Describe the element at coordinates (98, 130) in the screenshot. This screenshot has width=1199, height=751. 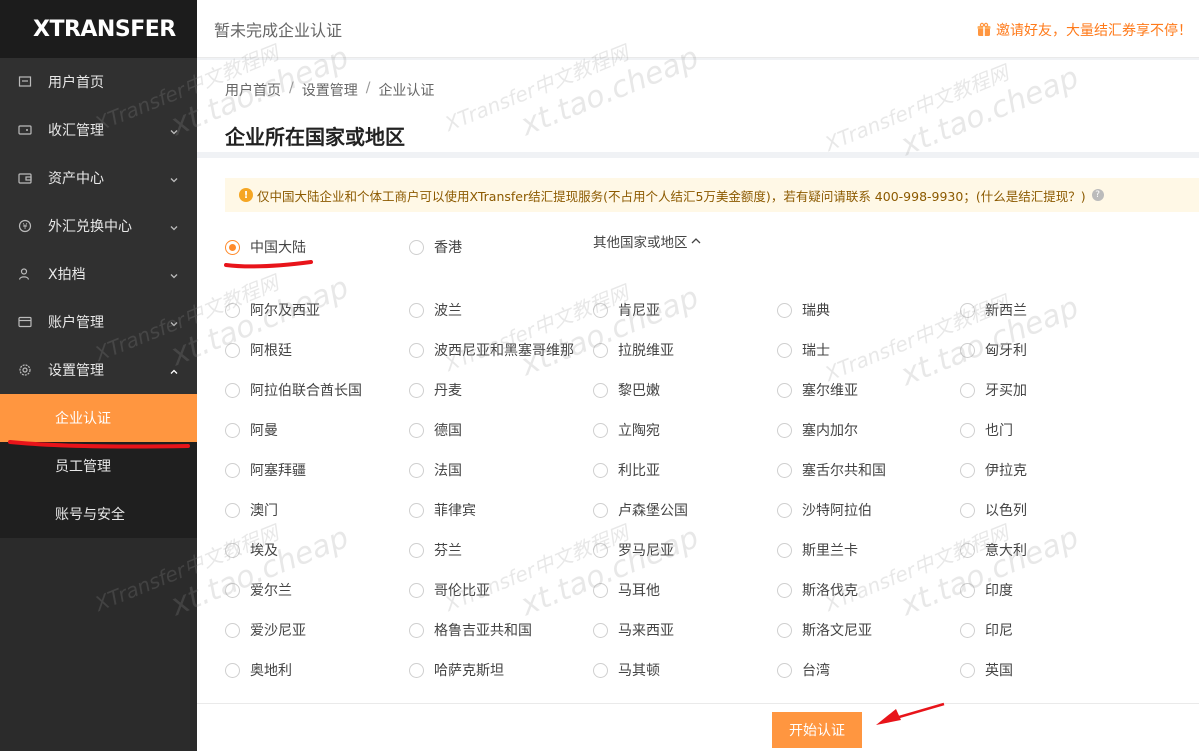
I see `sidebar-item-collections: 收汇管理` at that location.